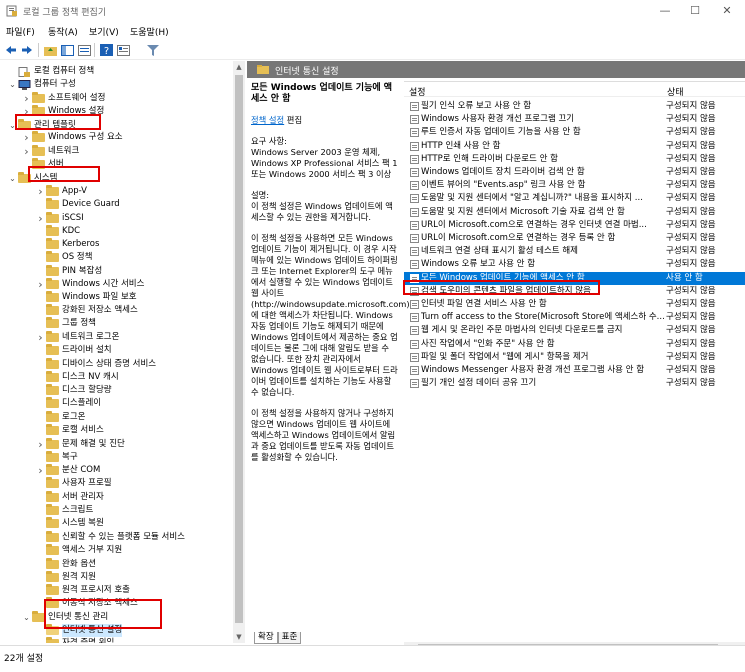  What do you see at coordinates (64, 71) in the screenshot?
I see `tree-item-label: 로컬 컴퓨터 정책` at bounding box center [64, 71].